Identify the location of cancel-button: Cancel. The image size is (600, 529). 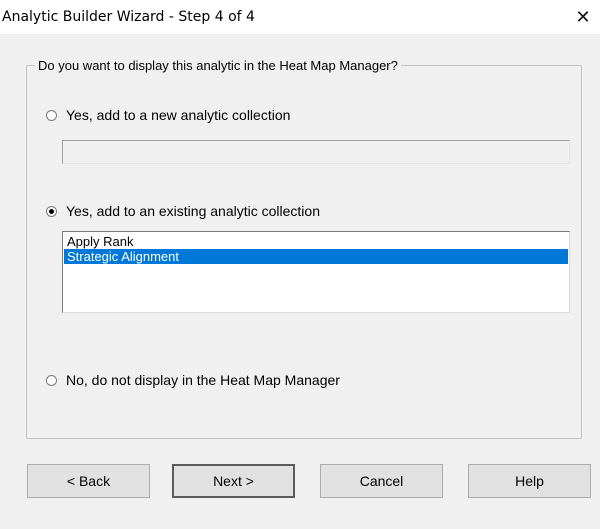
(381, 481).